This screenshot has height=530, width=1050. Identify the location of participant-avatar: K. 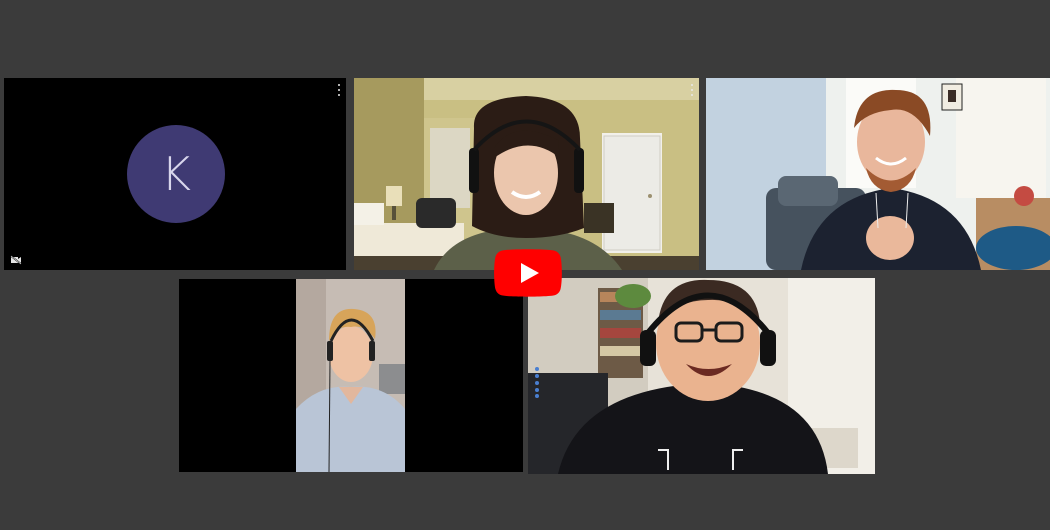
(176, 174).